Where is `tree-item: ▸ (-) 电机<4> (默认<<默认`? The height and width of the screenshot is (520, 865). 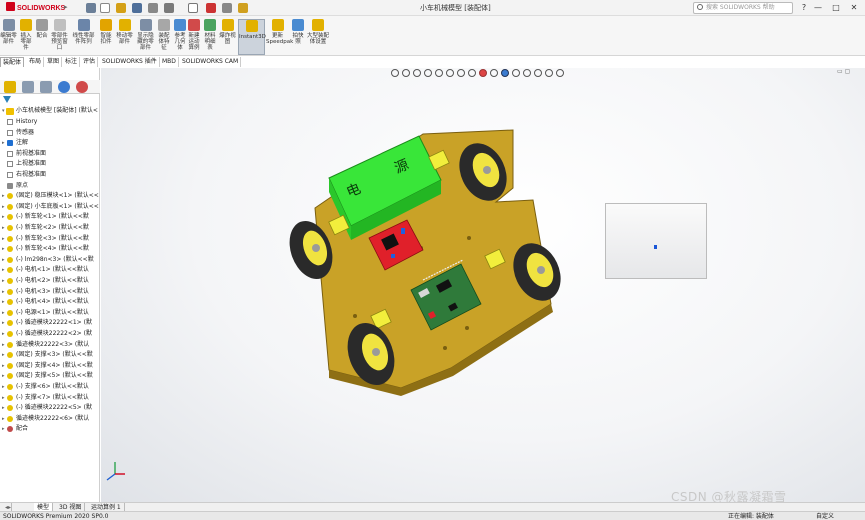 tree-item: ▸ (-) 电机<4> (默认<<默认 is located at coordinates (50, 302).